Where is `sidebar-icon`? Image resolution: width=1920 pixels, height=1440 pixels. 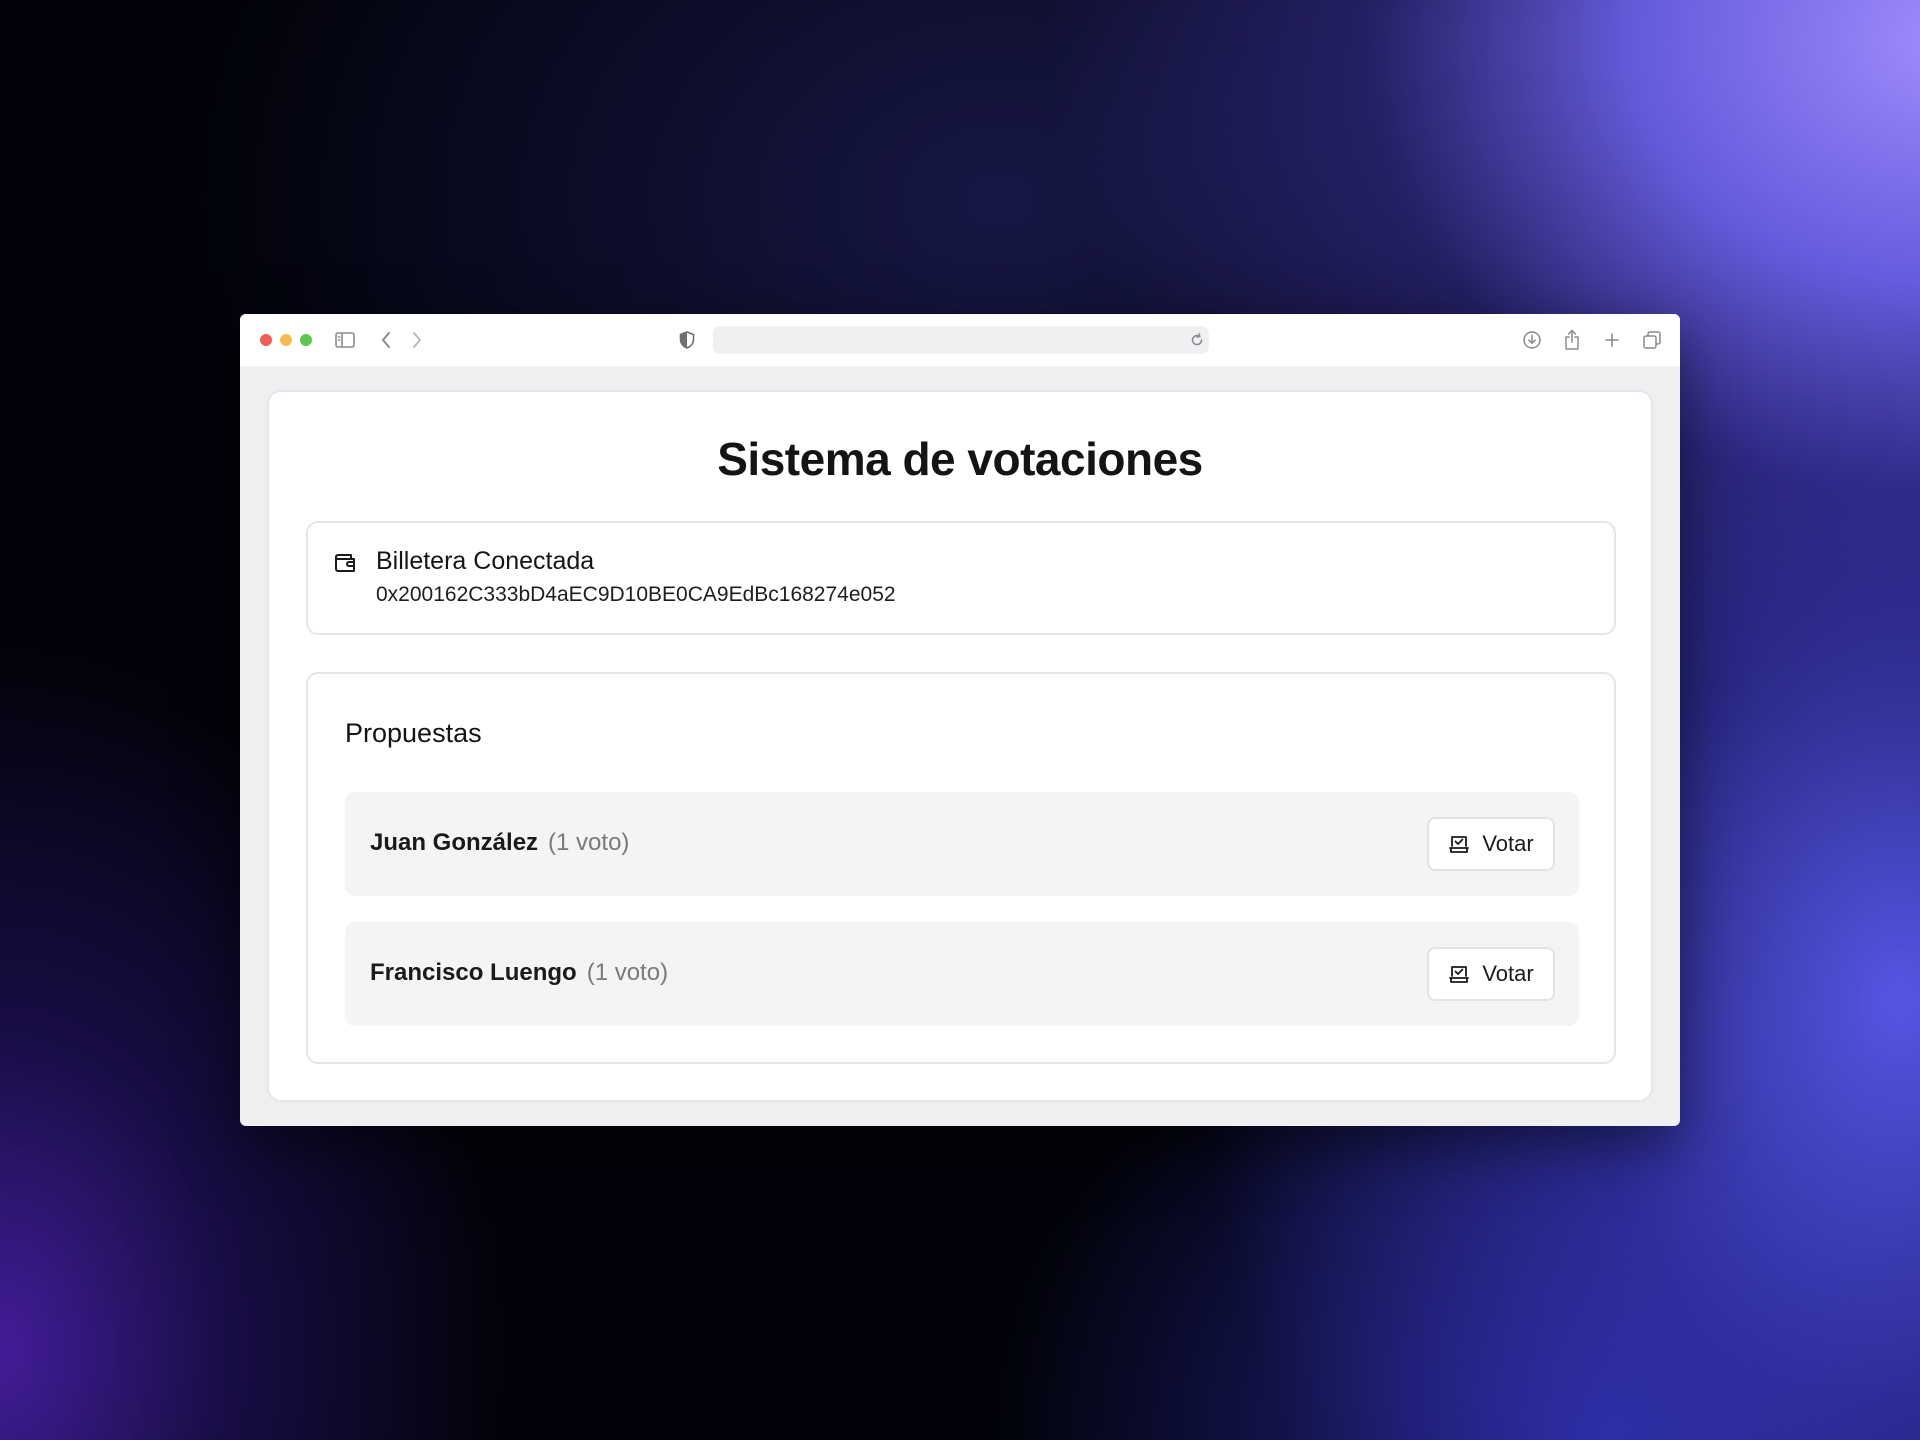 sidebar-icon is located at coordinates (345, 340).